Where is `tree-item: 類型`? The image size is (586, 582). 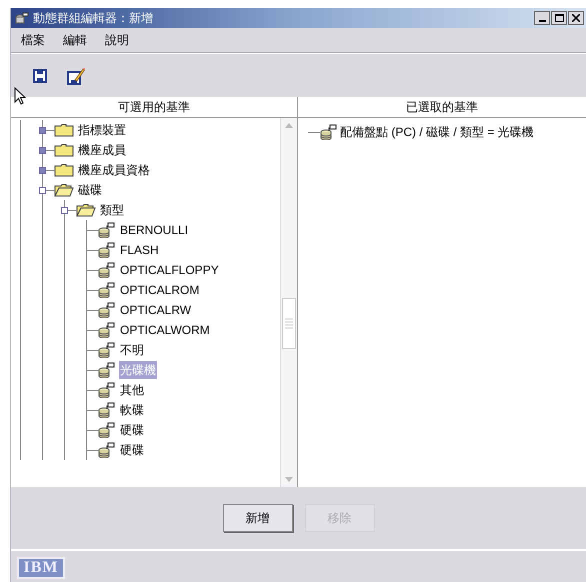
tree-item: 類型 is located at coordinates (112, 210).